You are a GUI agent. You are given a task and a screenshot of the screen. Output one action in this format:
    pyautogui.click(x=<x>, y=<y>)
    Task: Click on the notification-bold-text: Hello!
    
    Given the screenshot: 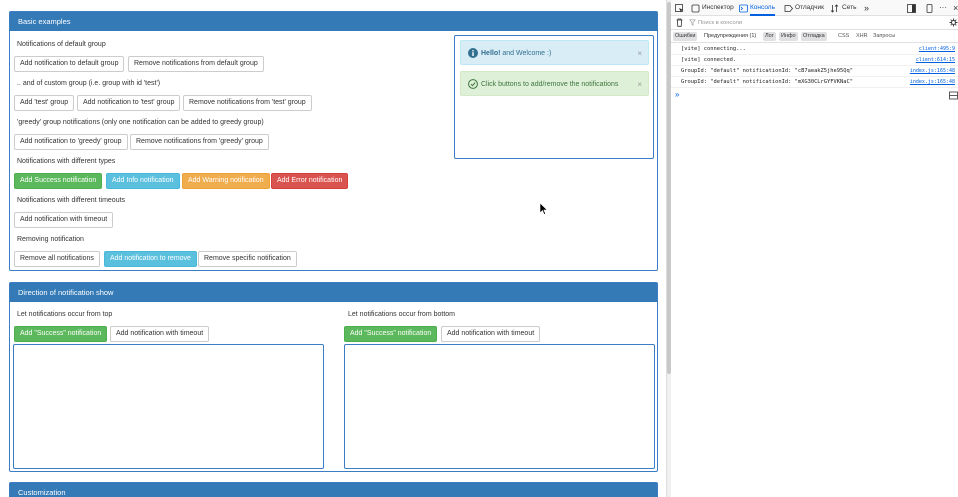 What is the action you would take?
    pyautogui.click(x=491, y=53)
    